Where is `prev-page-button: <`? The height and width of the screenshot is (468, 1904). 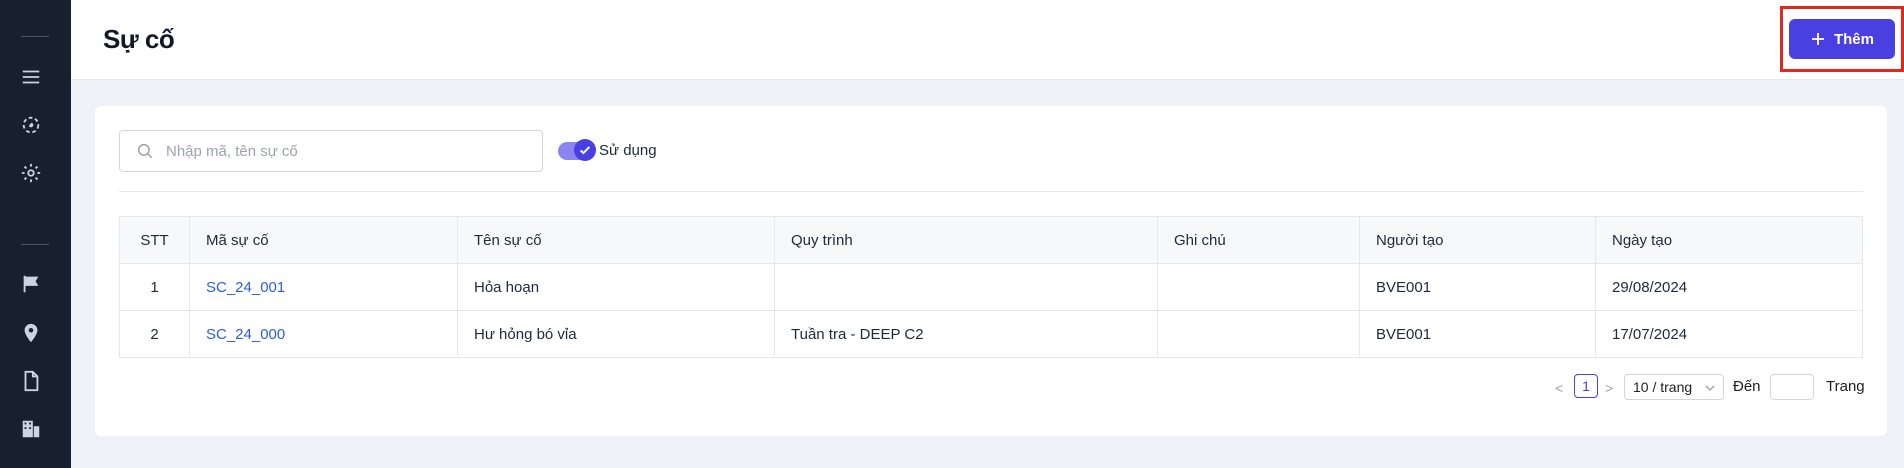 prev-page-button: < is located at coordinates (1559, 388).